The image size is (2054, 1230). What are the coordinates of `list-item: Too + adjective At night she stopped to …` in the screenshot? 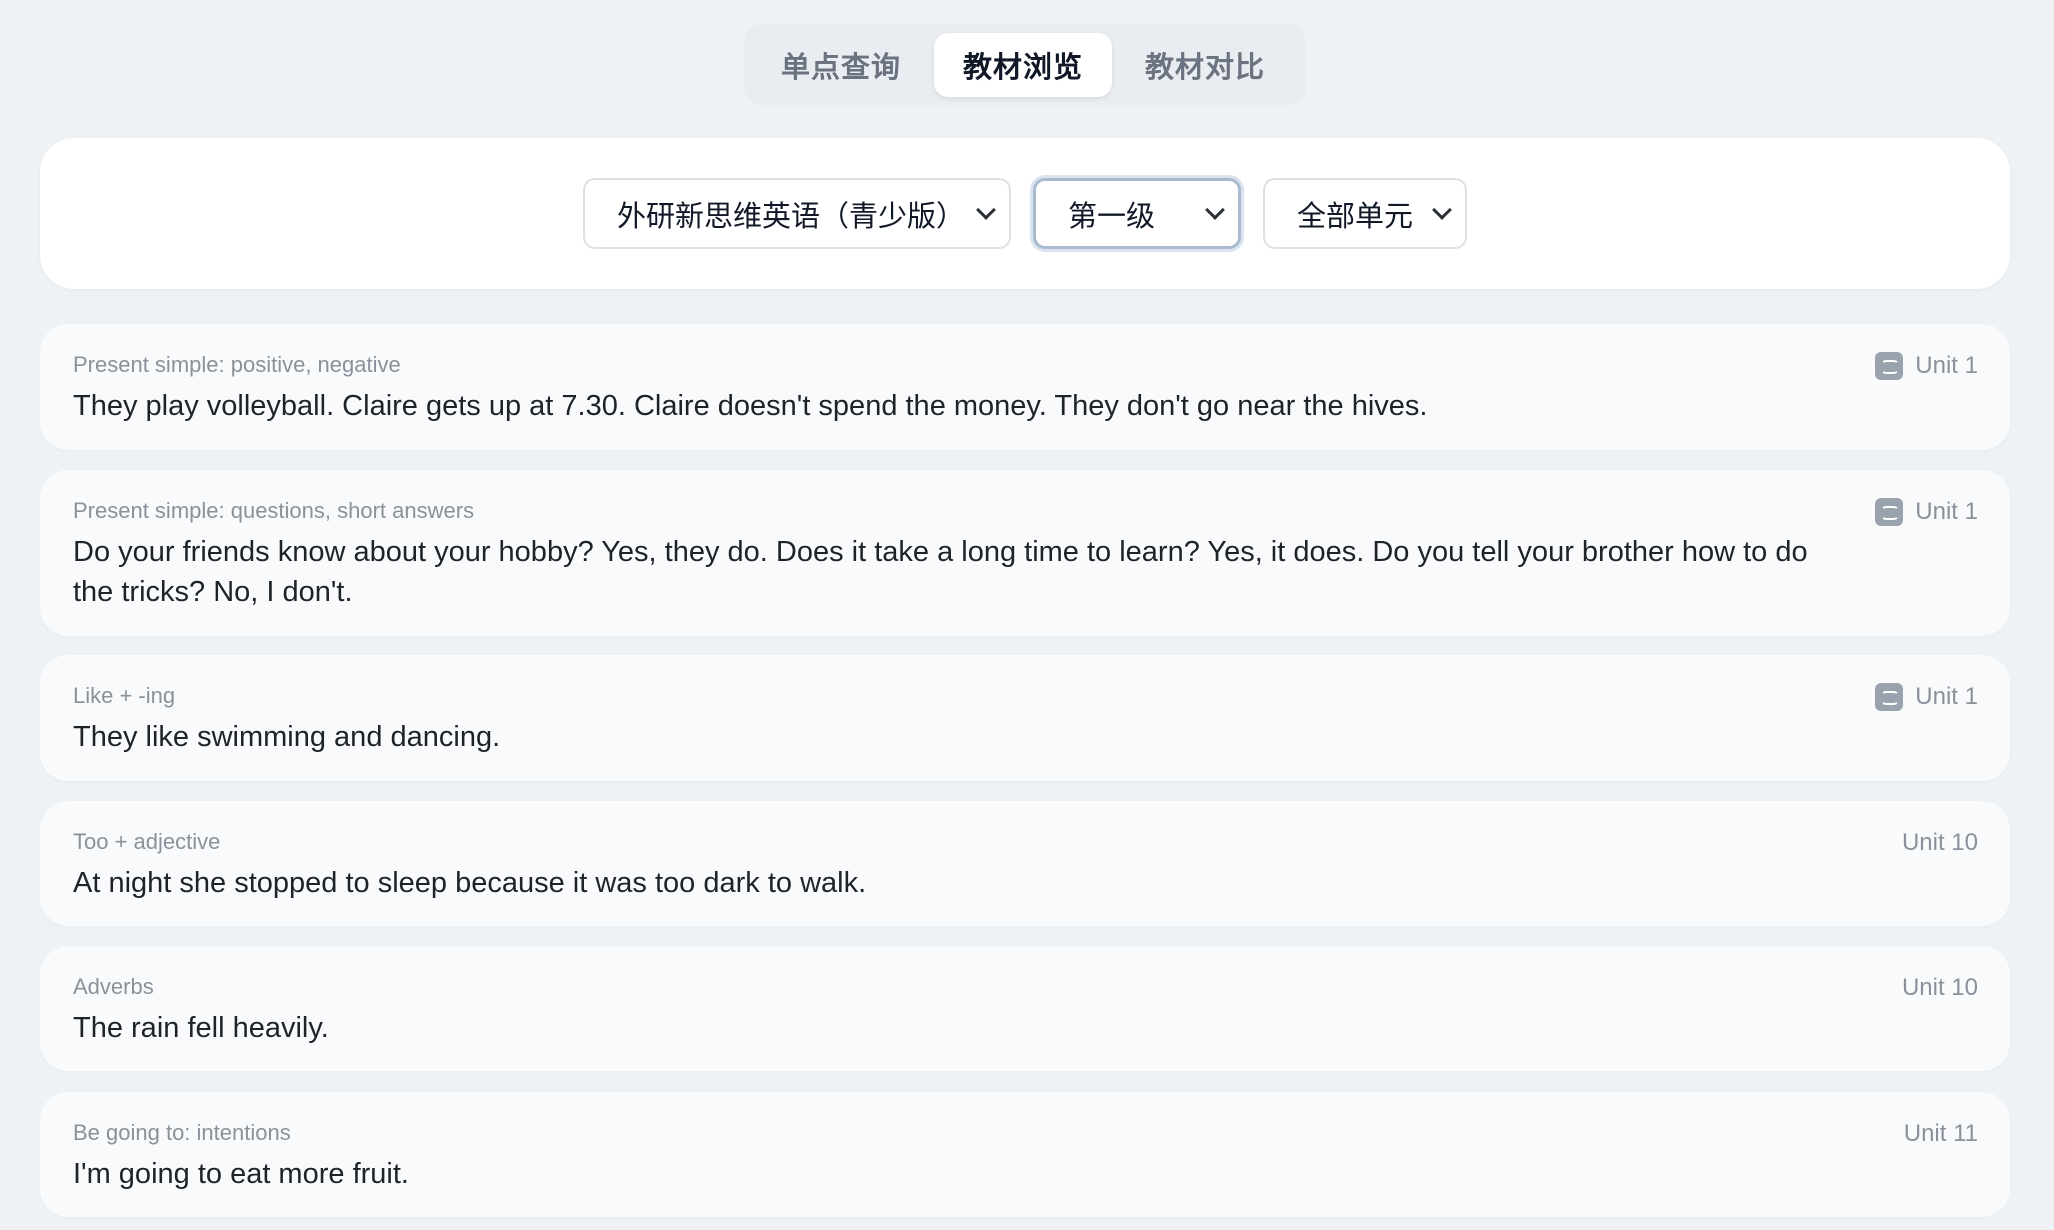 It's located at (1025, 863).